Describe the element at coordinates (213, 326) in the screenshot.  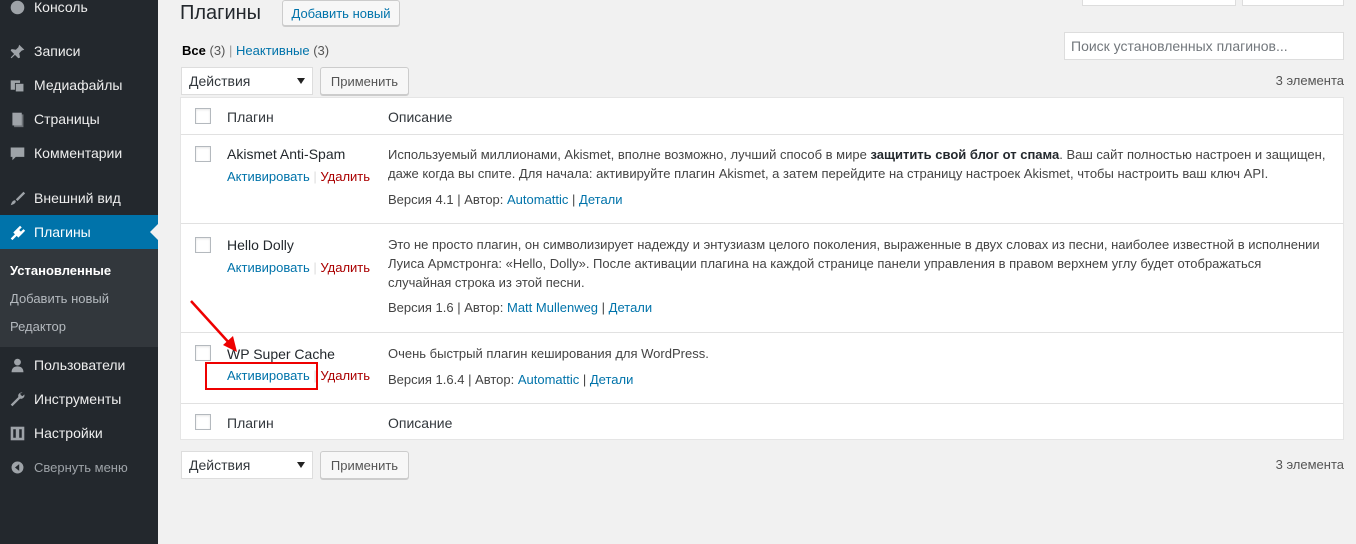
I see `red-arrow-icon` at that location.